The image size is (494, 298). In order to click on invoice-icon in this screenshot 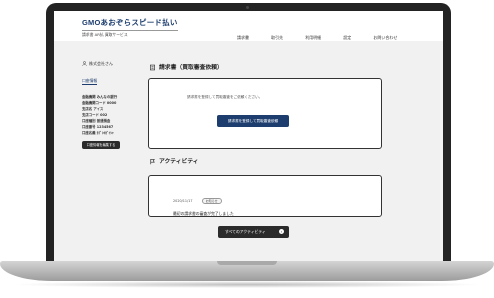, I will do `click(152, 67)`.